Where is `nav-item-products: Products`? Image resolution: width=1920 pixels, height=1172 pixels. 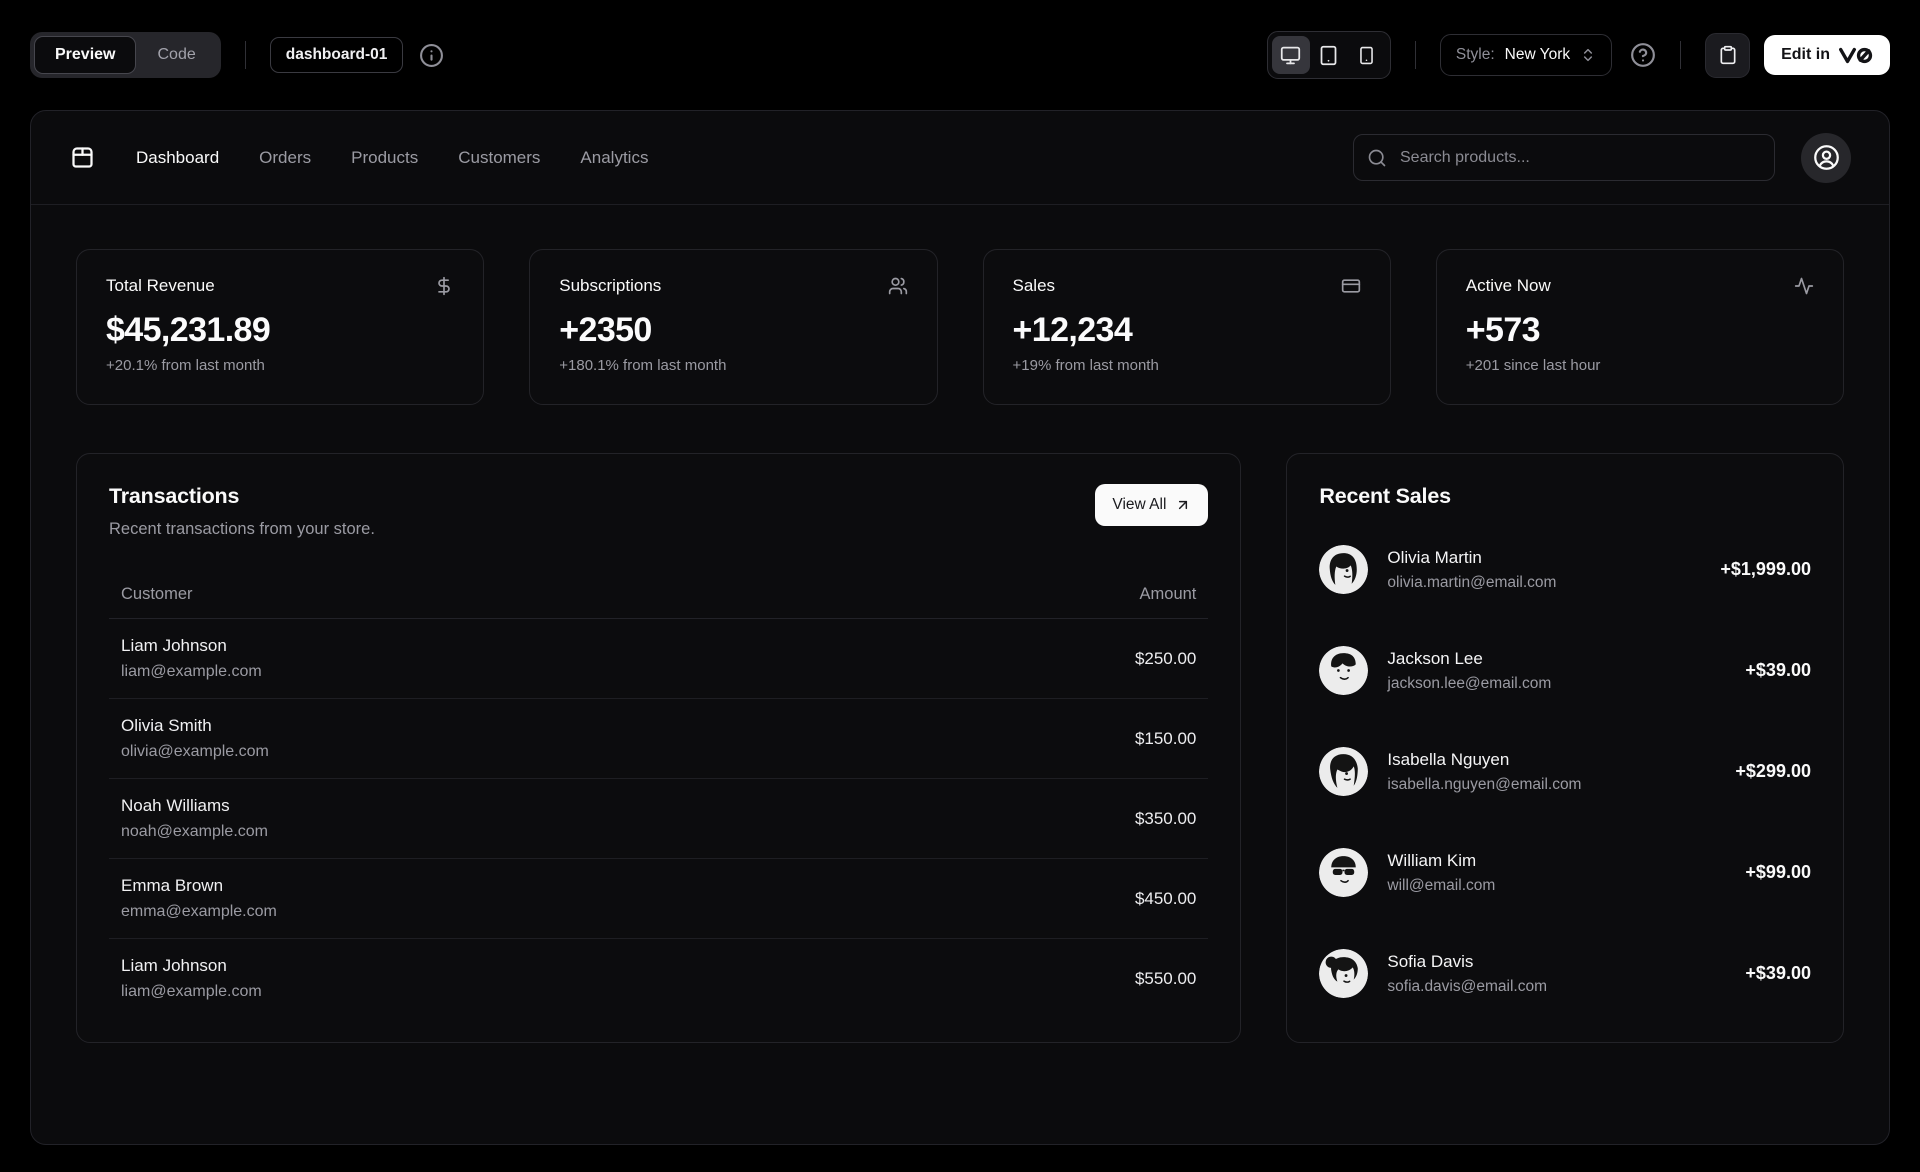 nav-item-products: Products is located at coordinates (384, 158).